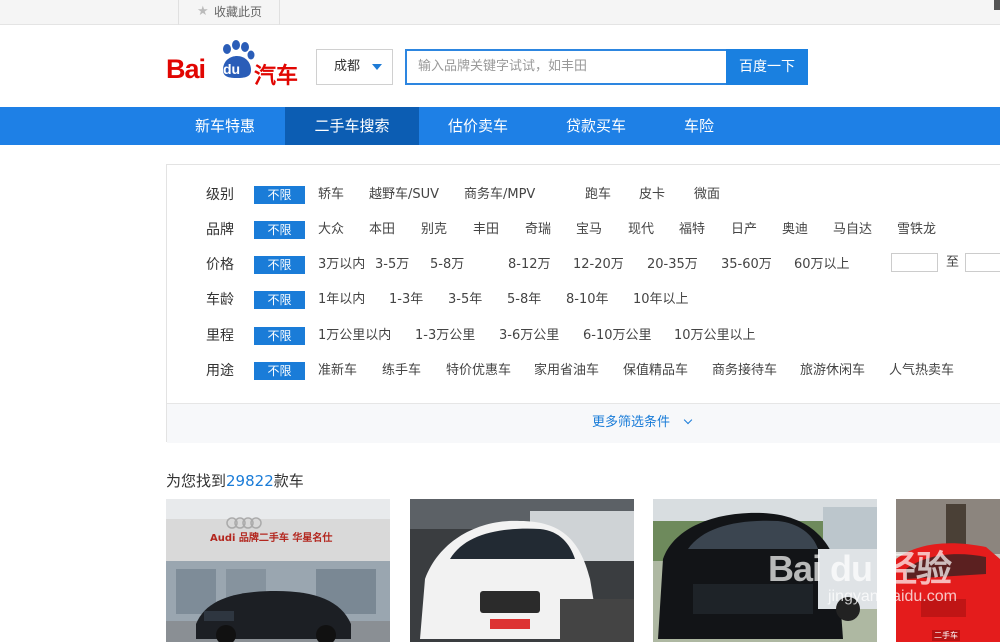 Image resolution: width=1000 pixels, height=642 pixels. Describe the element at coordinates (186, 69) in the screenshot. I see `logo-bai-text: Bai` at that location.